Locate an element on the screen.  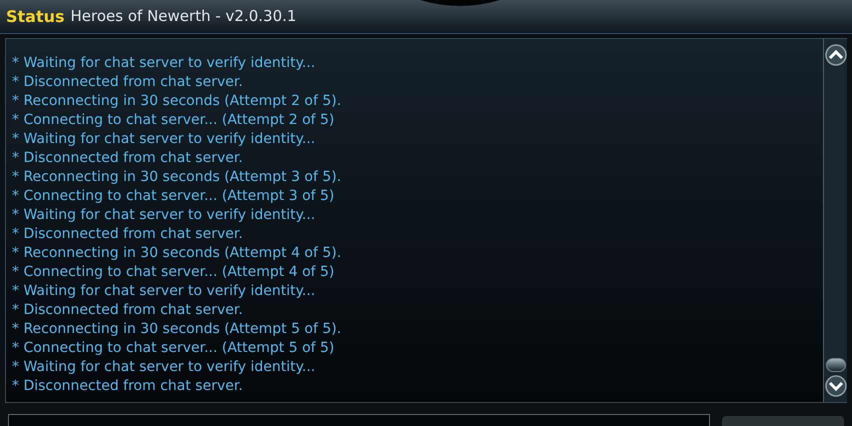
scroll-thumb is located at coordinates (836, 365).